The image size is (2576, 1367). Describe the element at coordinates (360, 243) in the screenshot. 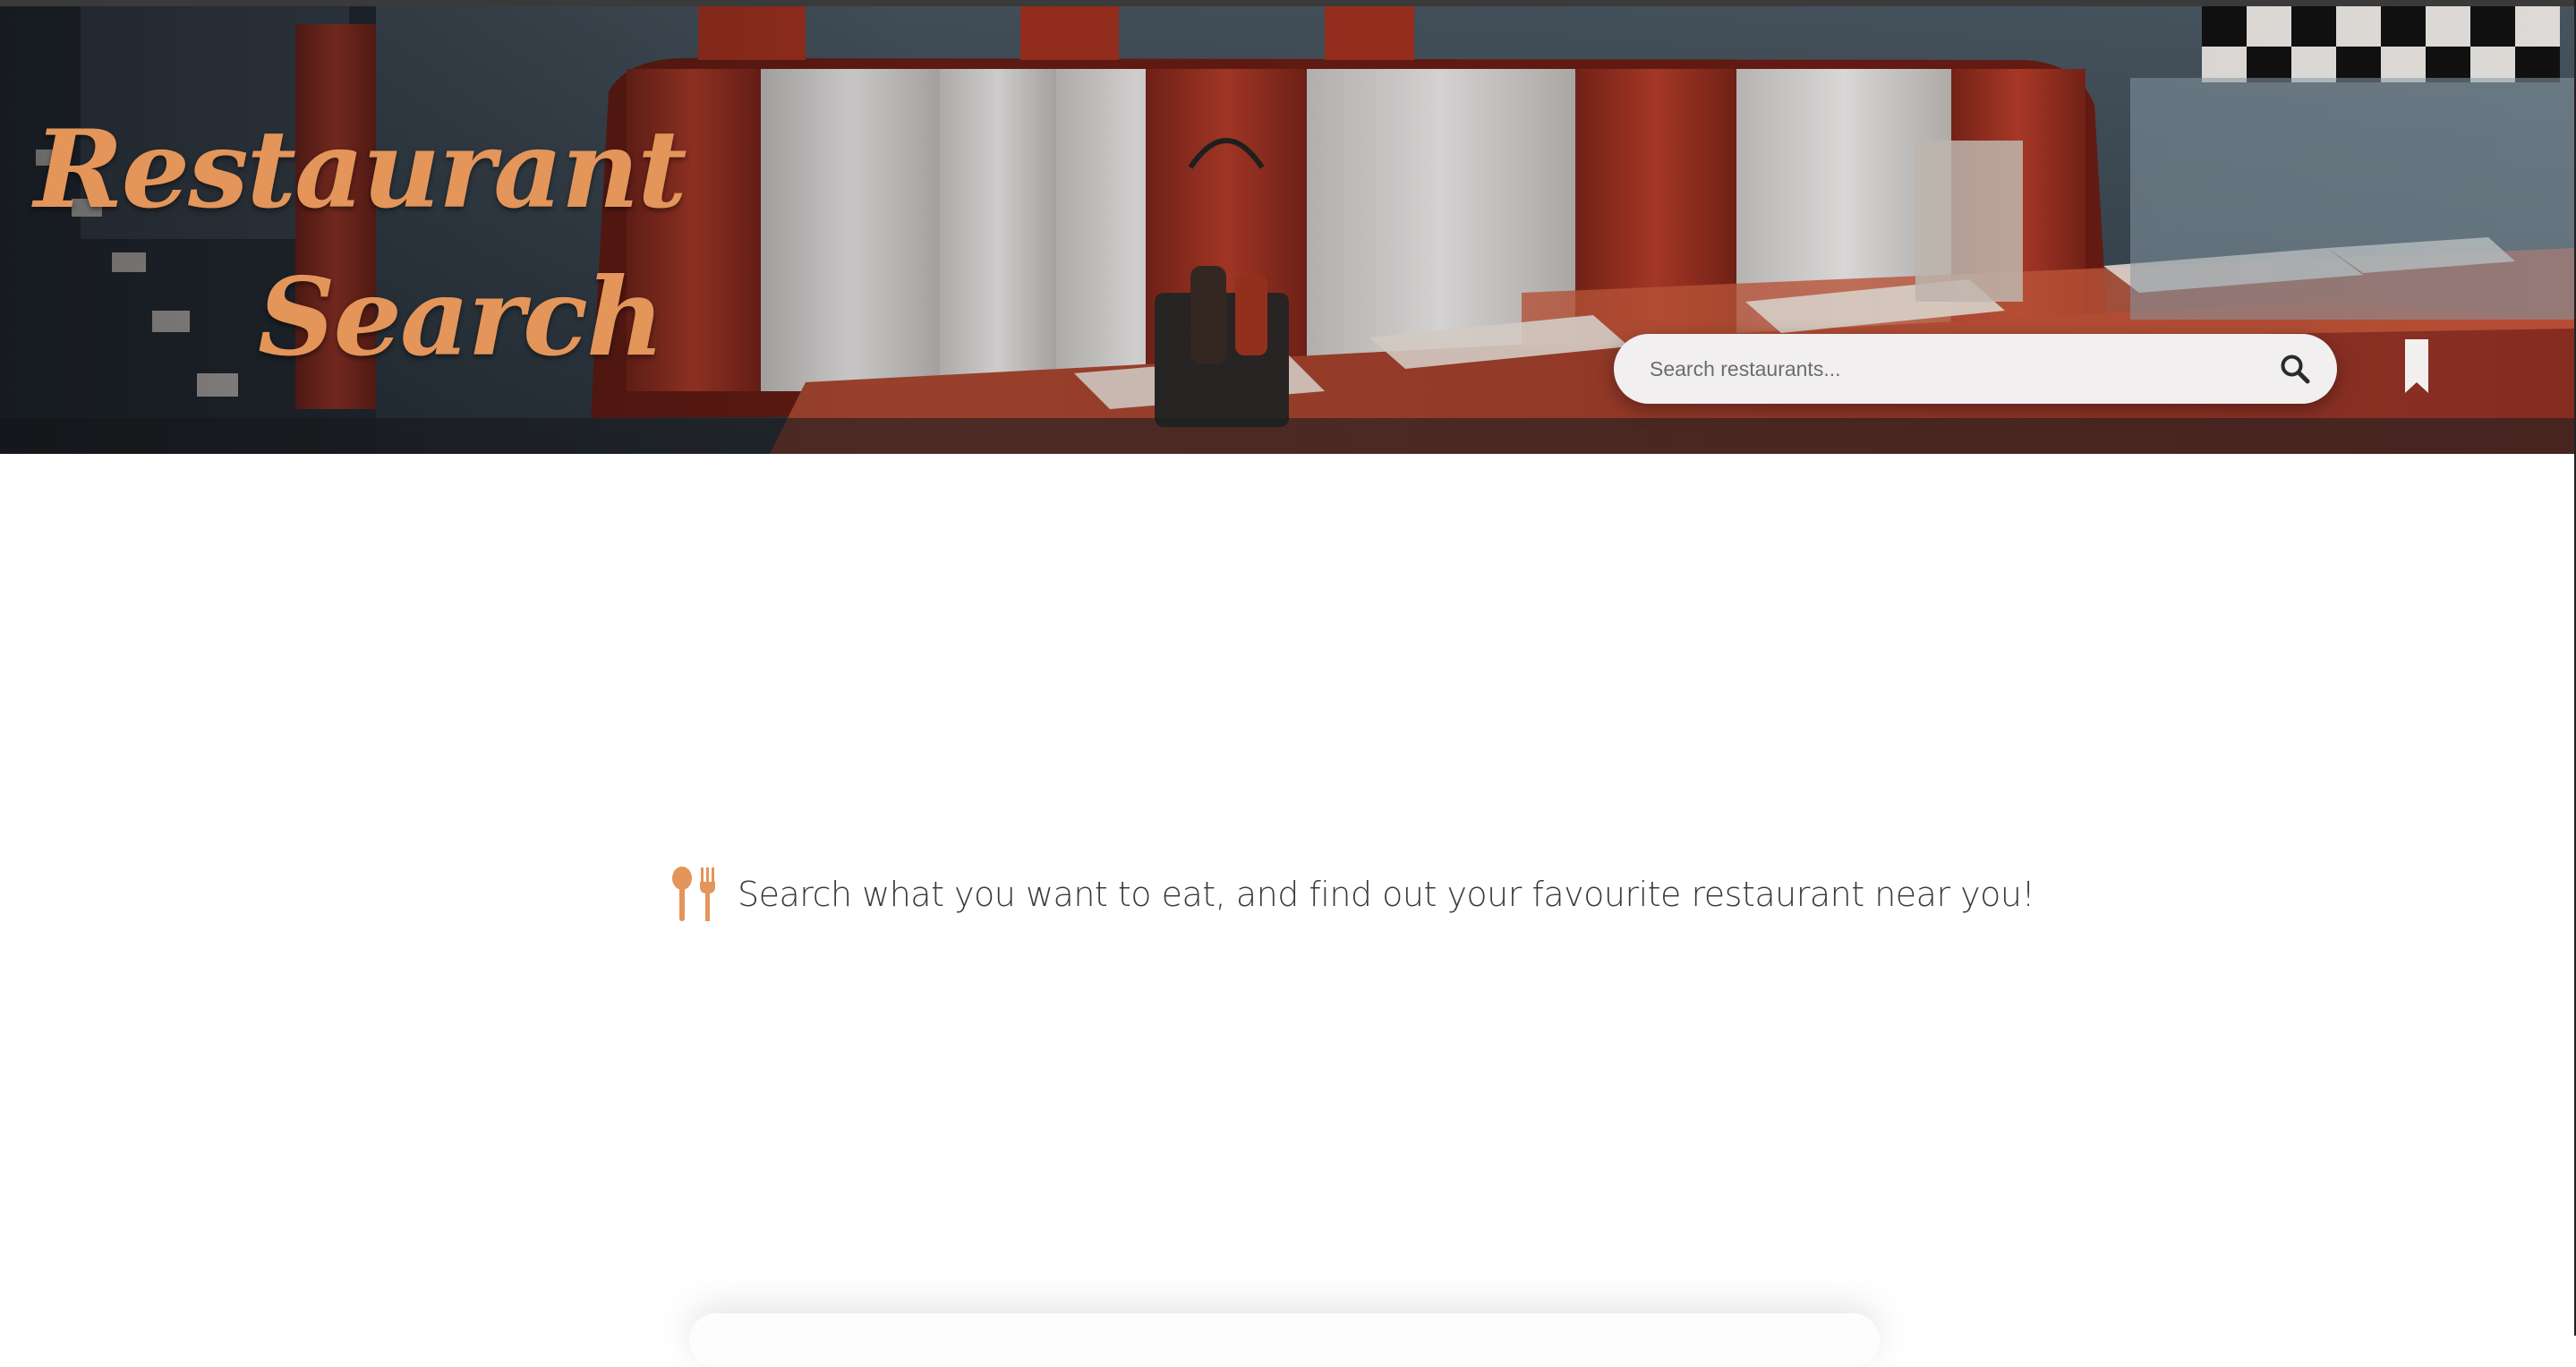

I see `site-logo: Restaurant Search` at that location.